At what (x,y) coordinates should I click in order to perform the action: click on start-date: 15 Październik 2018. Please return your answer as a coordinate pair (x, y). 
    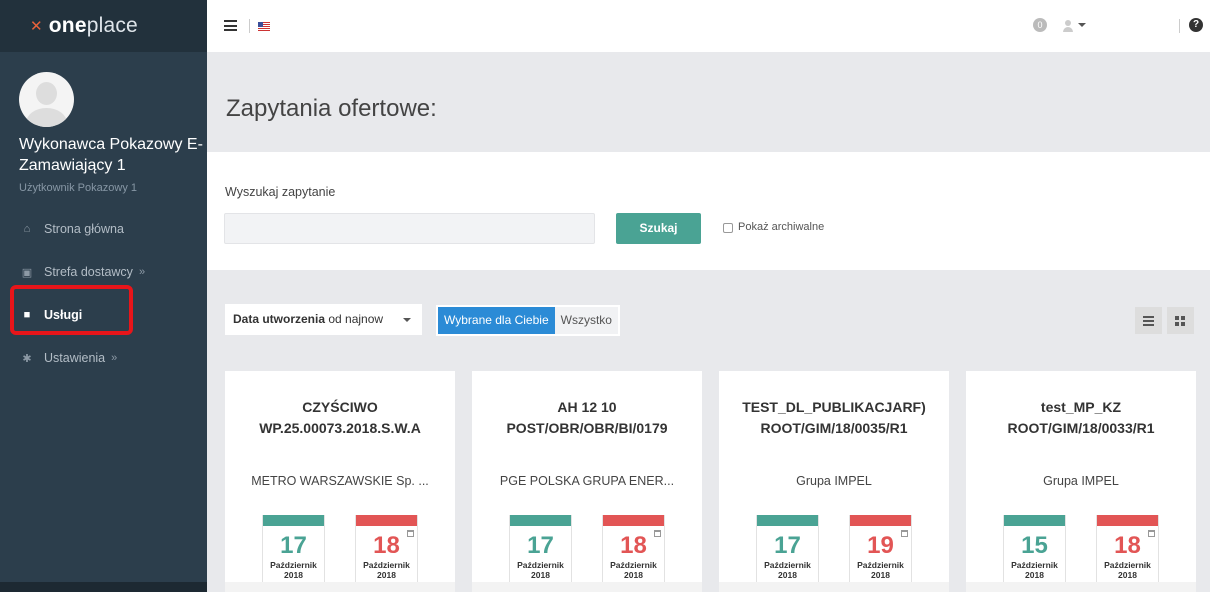
    Looking at the image, I should click on (1034, 553).